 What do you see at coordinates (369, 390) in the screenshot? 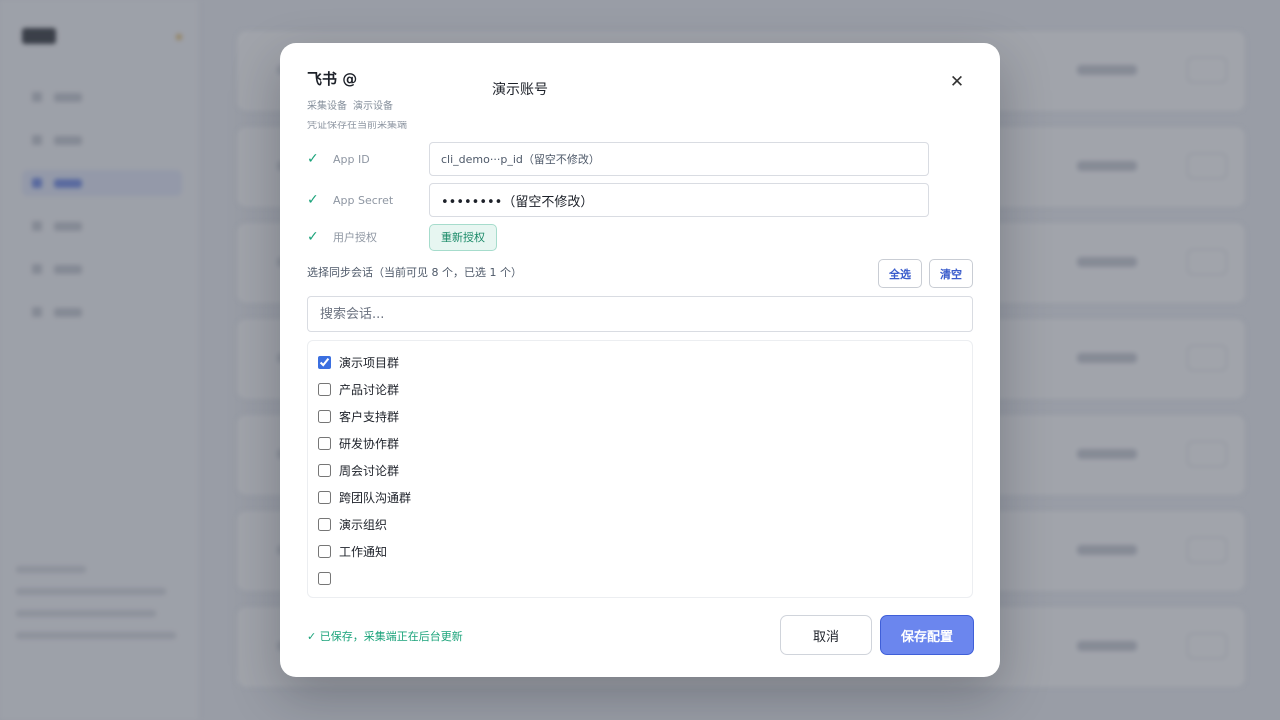
I see `session-label: 产品讨论群` at bounding box center [369, 390].